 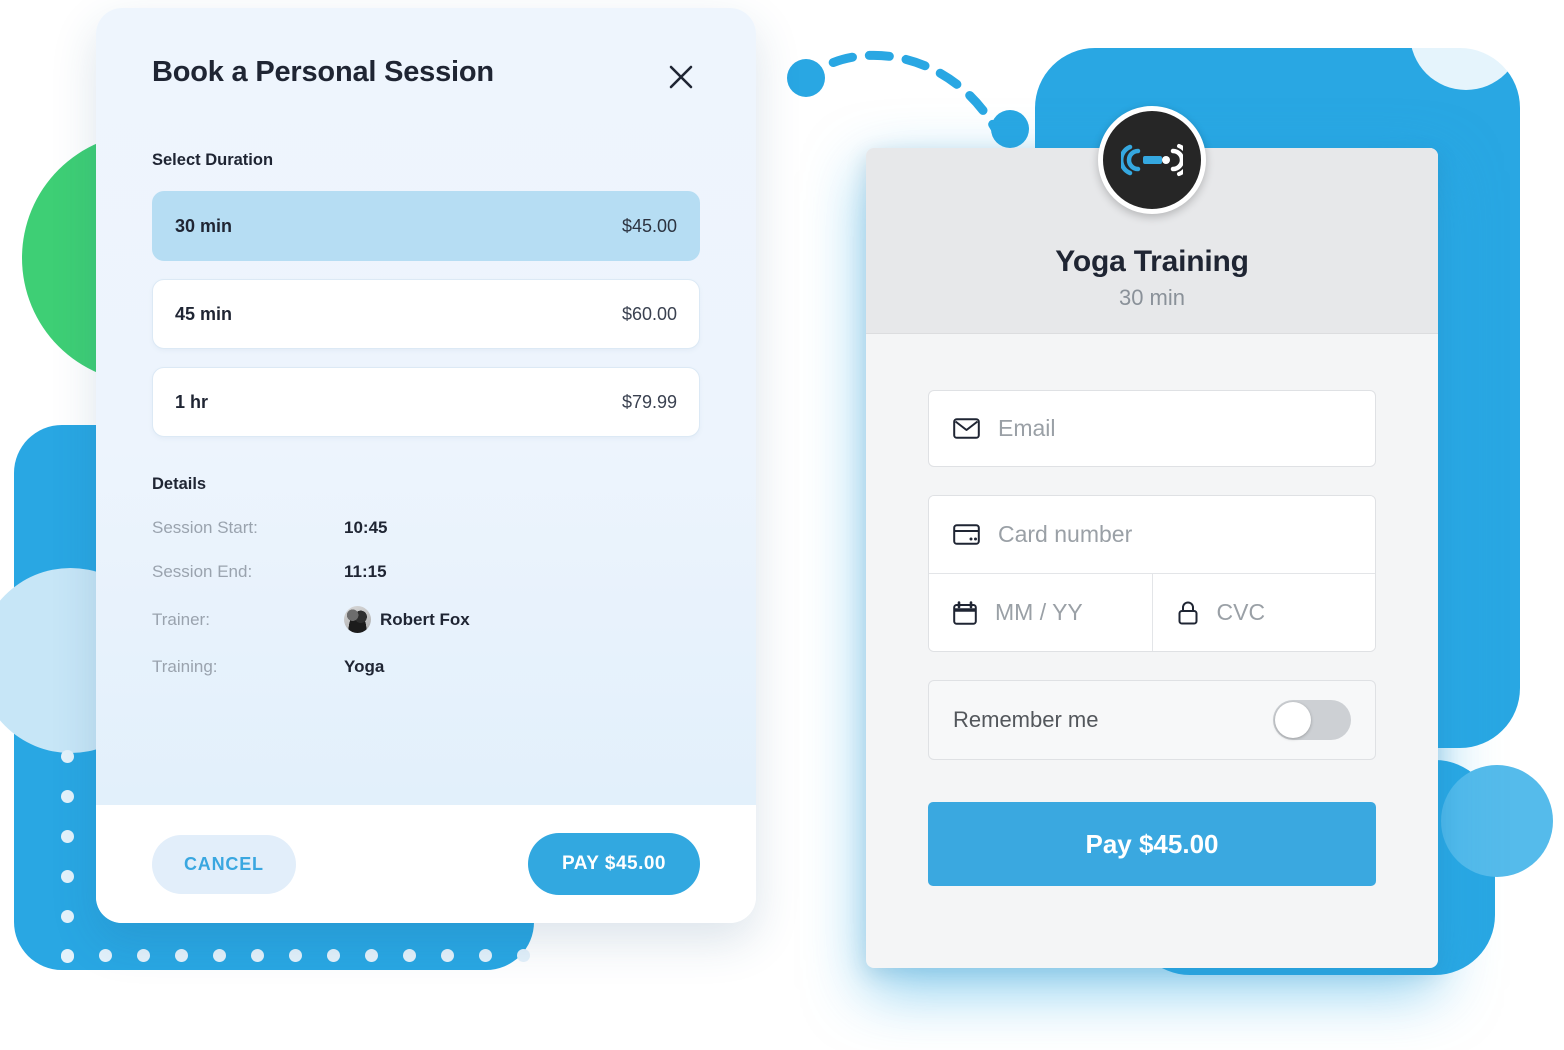 I want to click on detail-row: Session End: 11:15, so click(x=426, y=572).